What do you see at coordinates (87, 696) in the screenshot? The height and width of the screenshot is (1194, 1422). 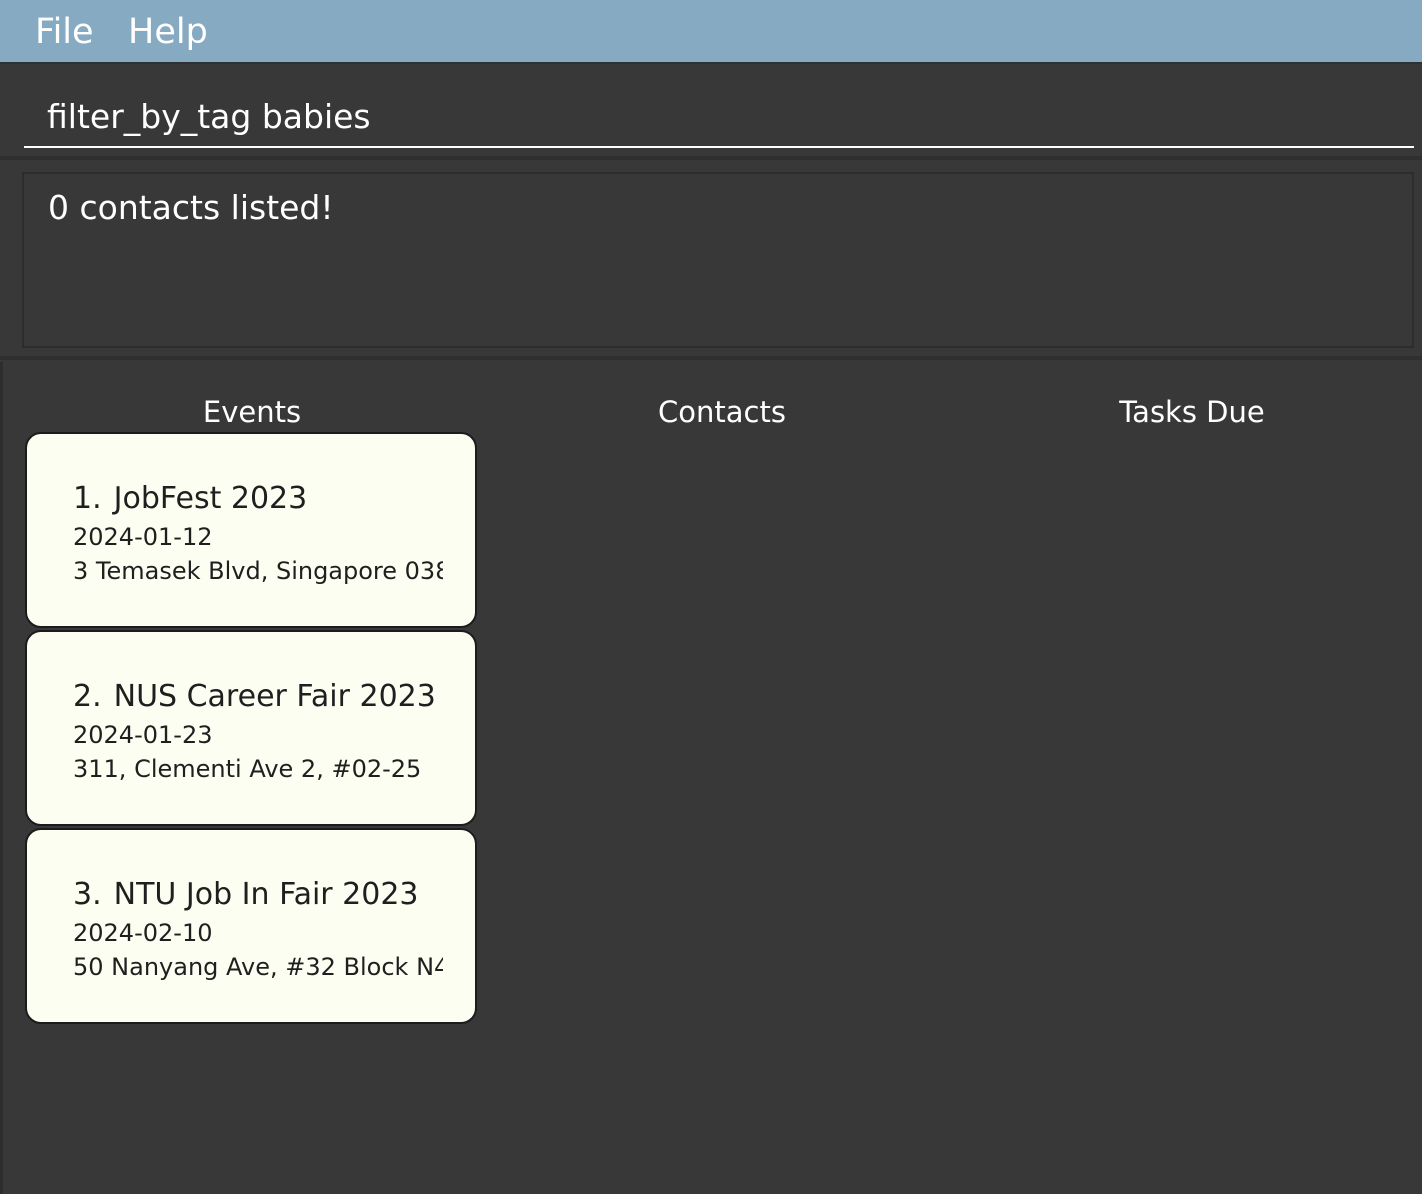 I see `event-index: 2.` at bounding box center [87, 696].